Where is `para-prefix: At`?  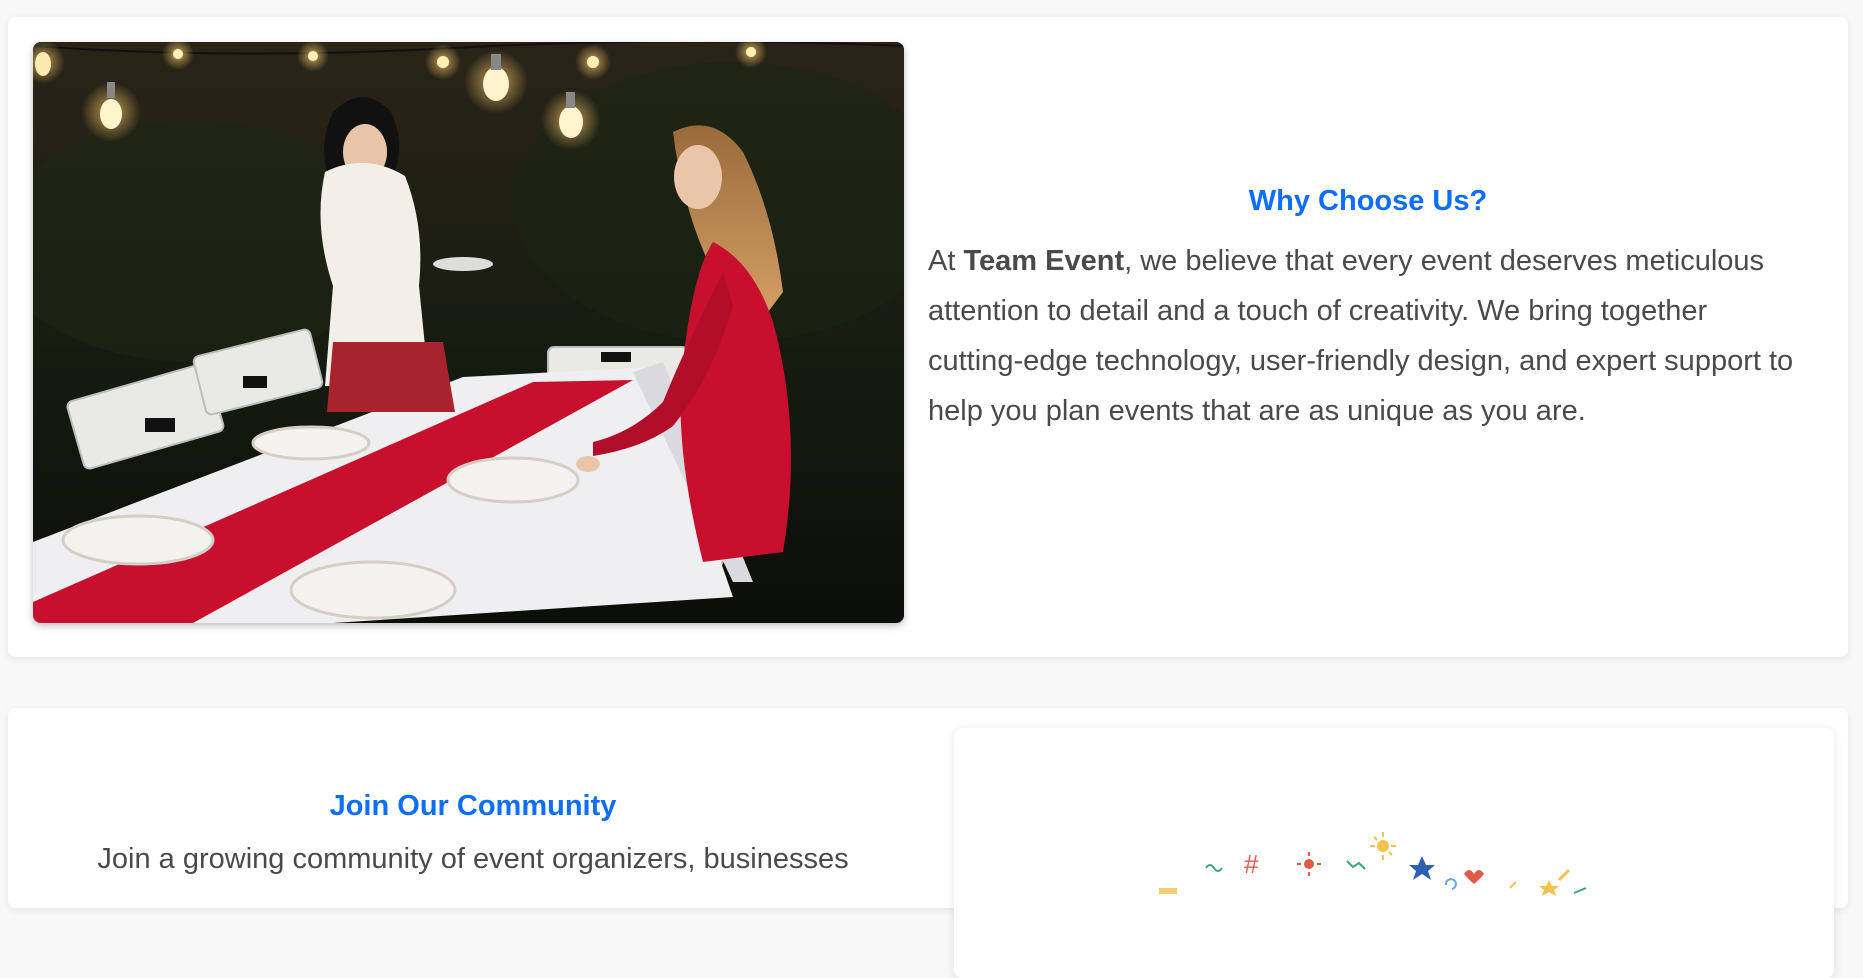
para-prefix: At is located at coordinates (946, 261).